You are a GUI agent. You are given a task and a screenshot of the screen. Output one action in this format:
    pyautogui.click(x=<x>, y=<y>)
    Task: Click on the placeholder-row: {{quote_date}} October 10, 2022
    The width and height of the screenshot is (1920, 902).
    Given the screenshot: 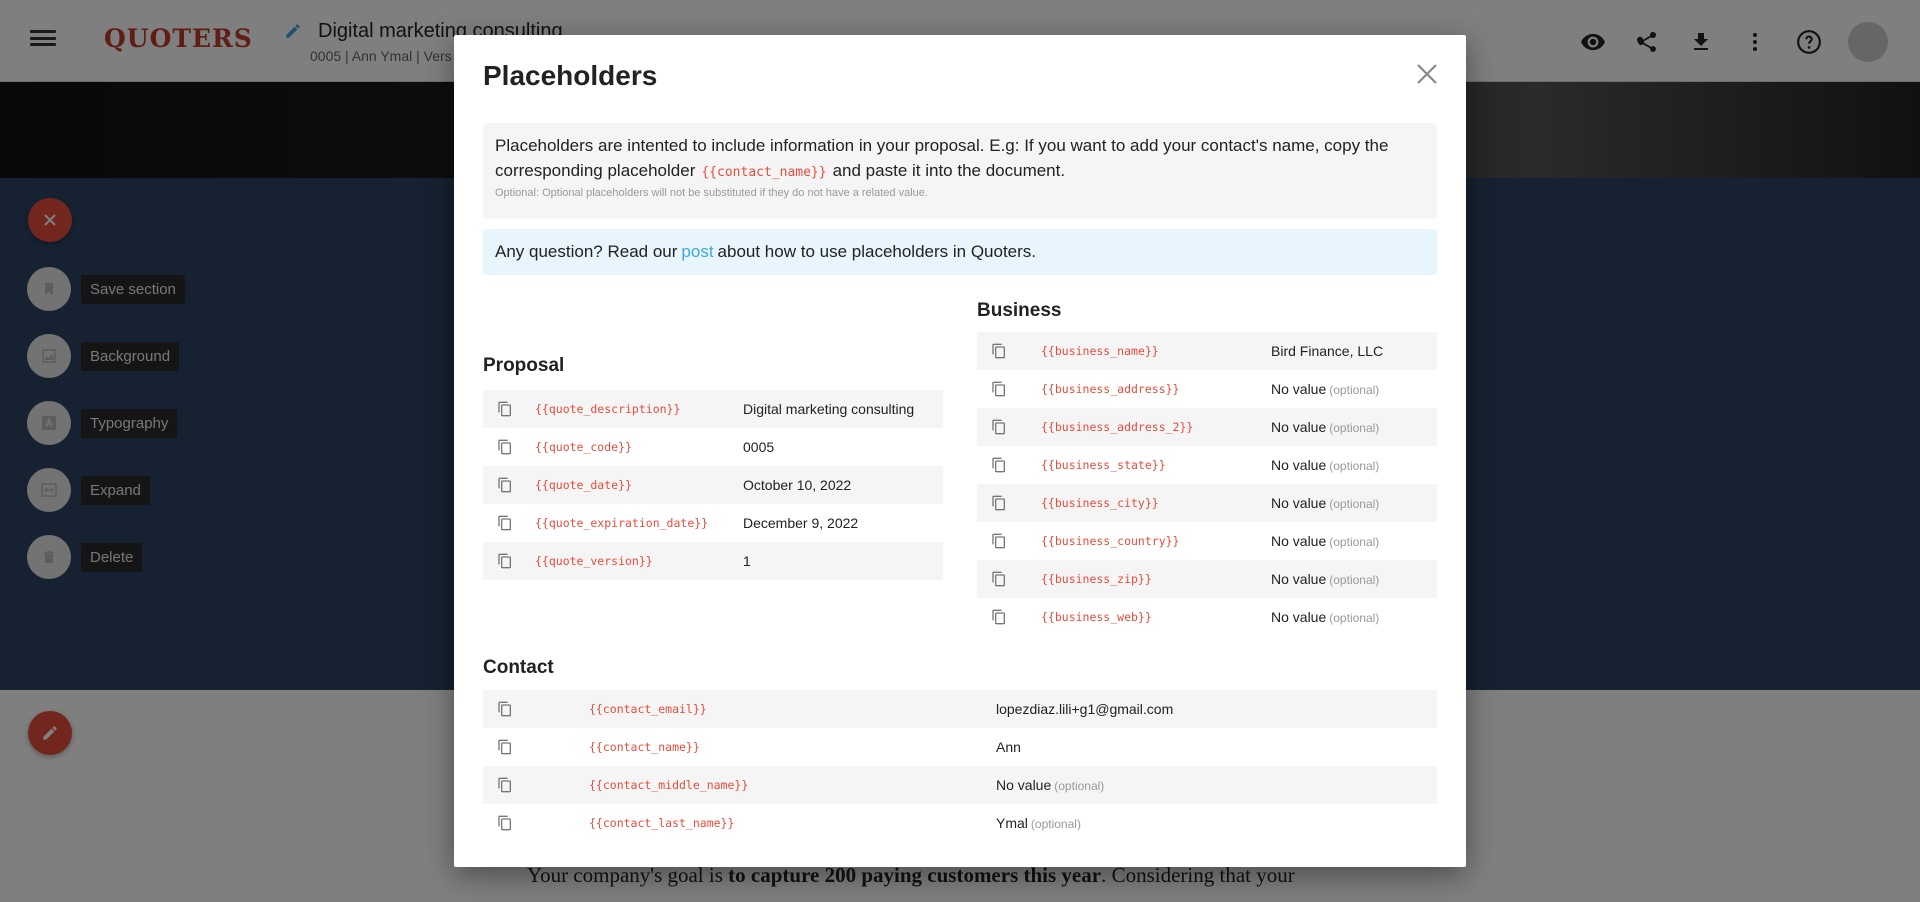 What is the action you would take?
    pyautogui.click(x=713, y=485)
    